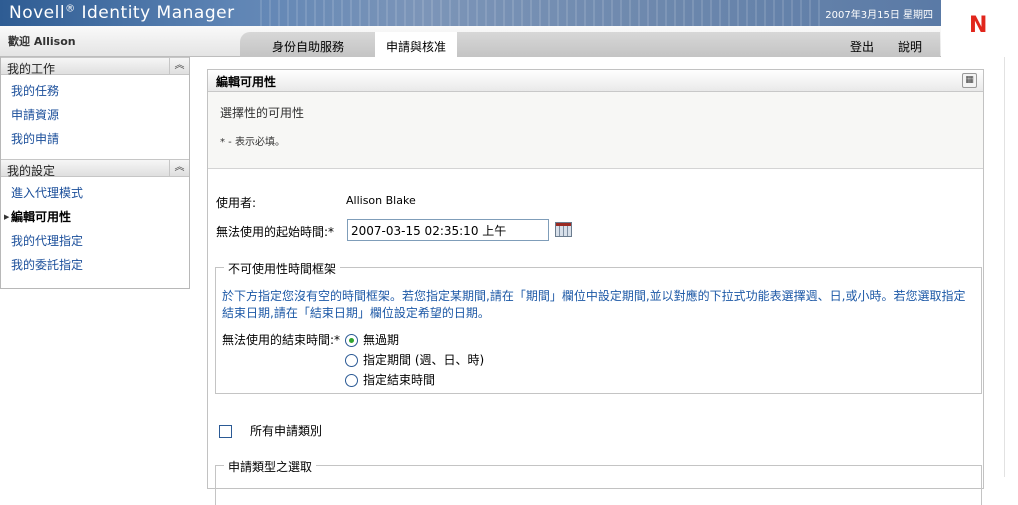 The image size is (1018, 505). What do you see at coordinates (95, 265) in the screenshot?
I see `sidebar-item-my-delegate-assignments: 我的委託指定` at bounding box center [95, 265].